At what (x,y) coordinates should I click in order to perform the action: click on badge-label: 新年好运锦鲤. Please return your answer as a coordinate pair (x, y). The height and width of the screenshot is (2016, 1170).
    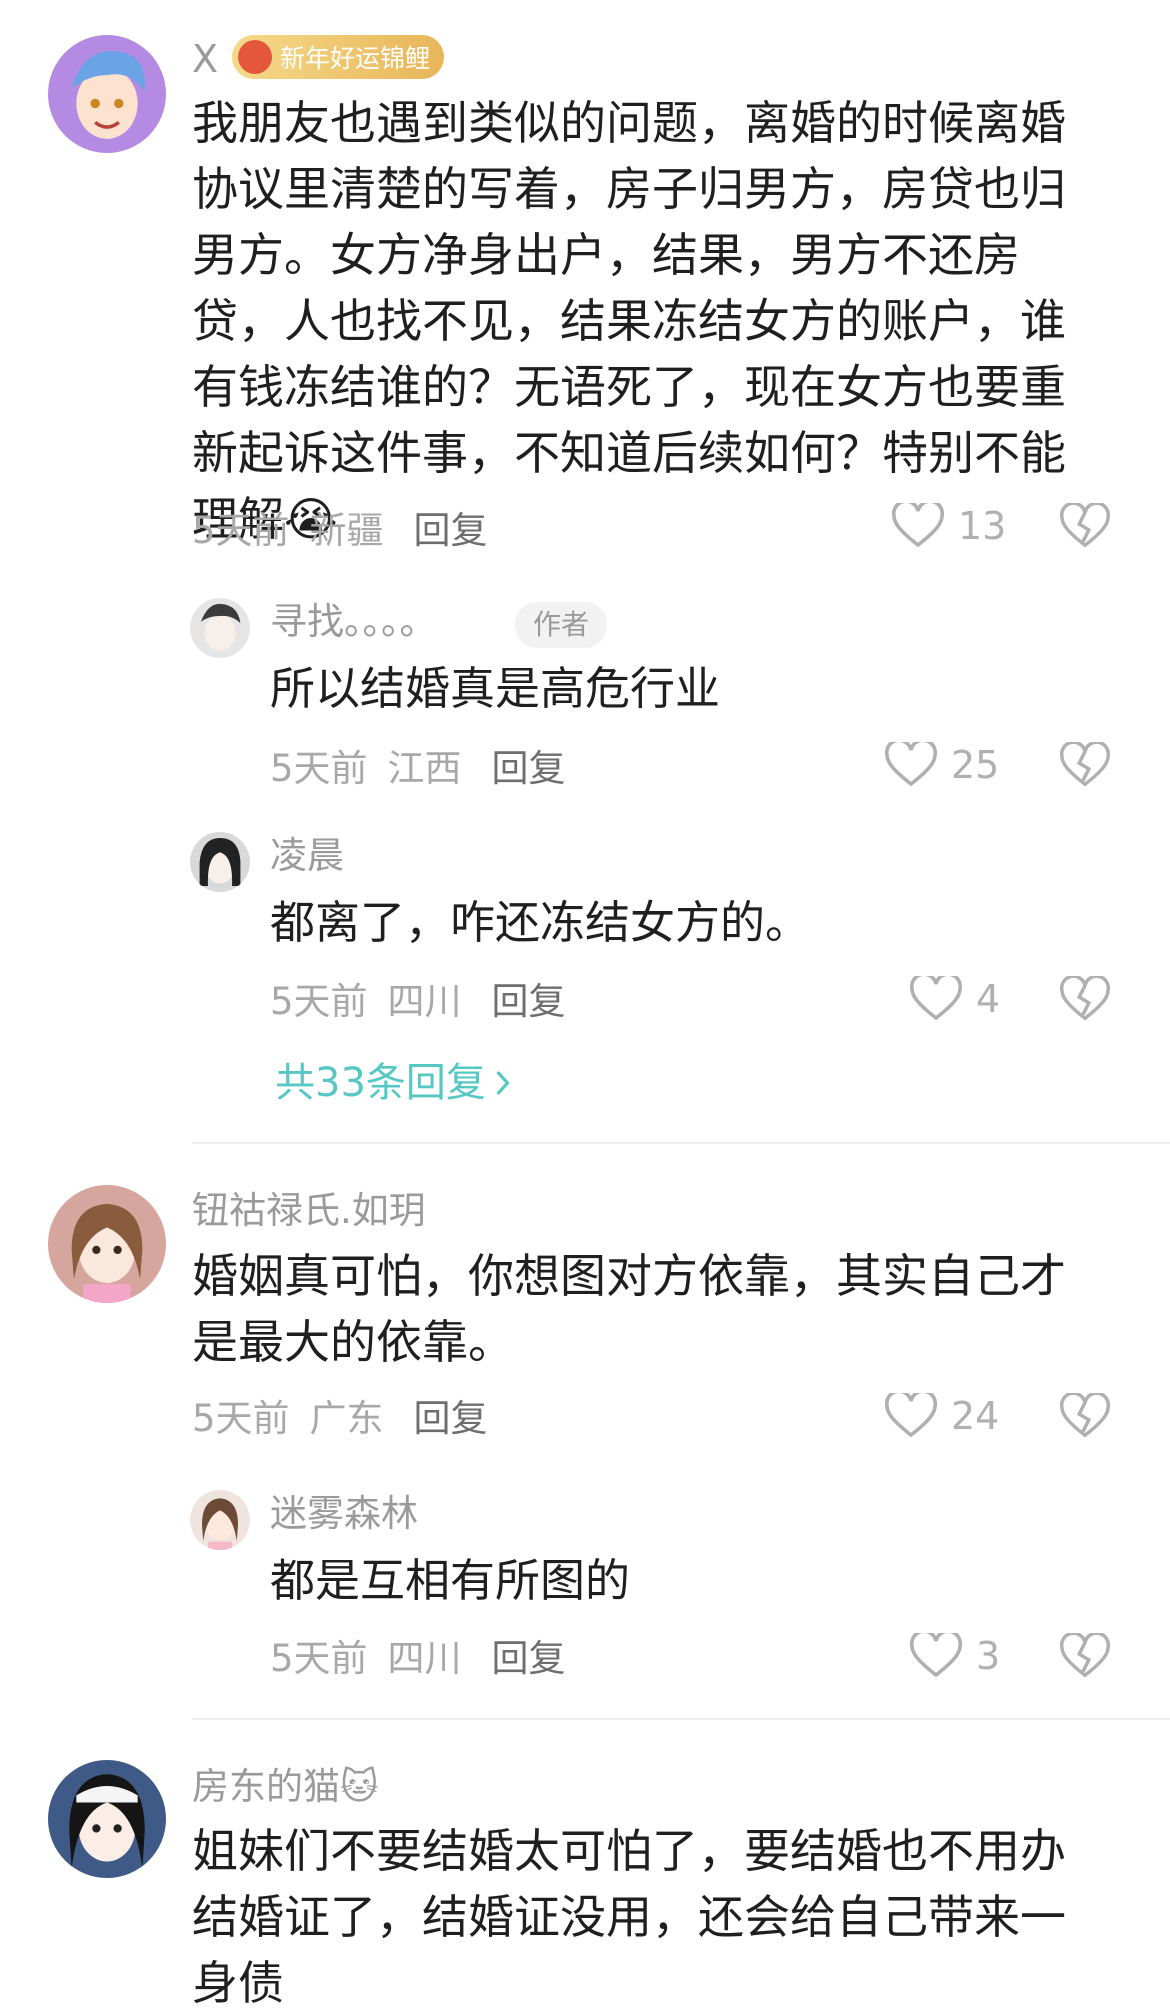
    Looking at the image, I should click on (355, 58).